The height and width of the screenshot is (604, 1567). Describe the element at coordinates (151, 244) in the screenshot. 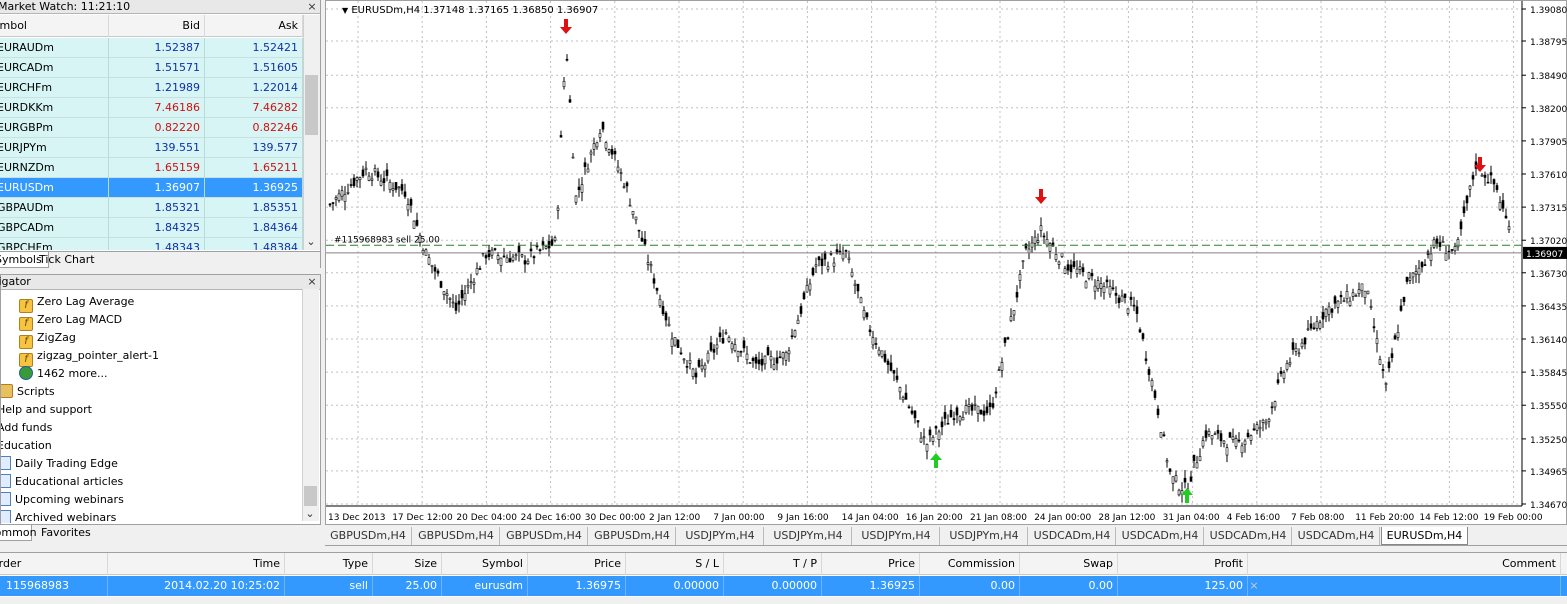

I see `market-watch-row: GBPCHFm 1.48343 1.48384` at that location.